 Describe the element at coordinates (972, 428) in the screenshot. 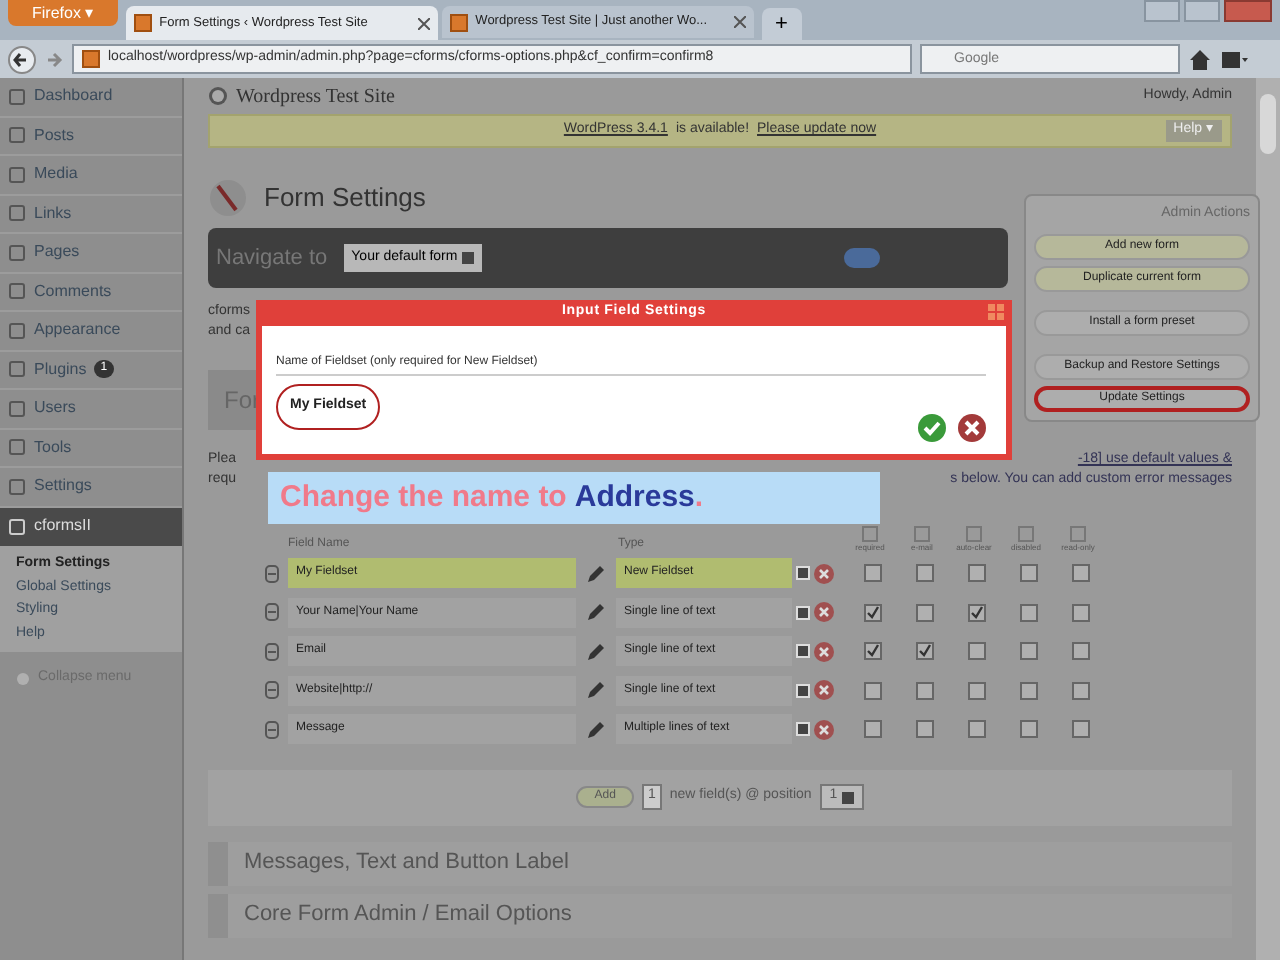

I see `cancel-icon` at that location.